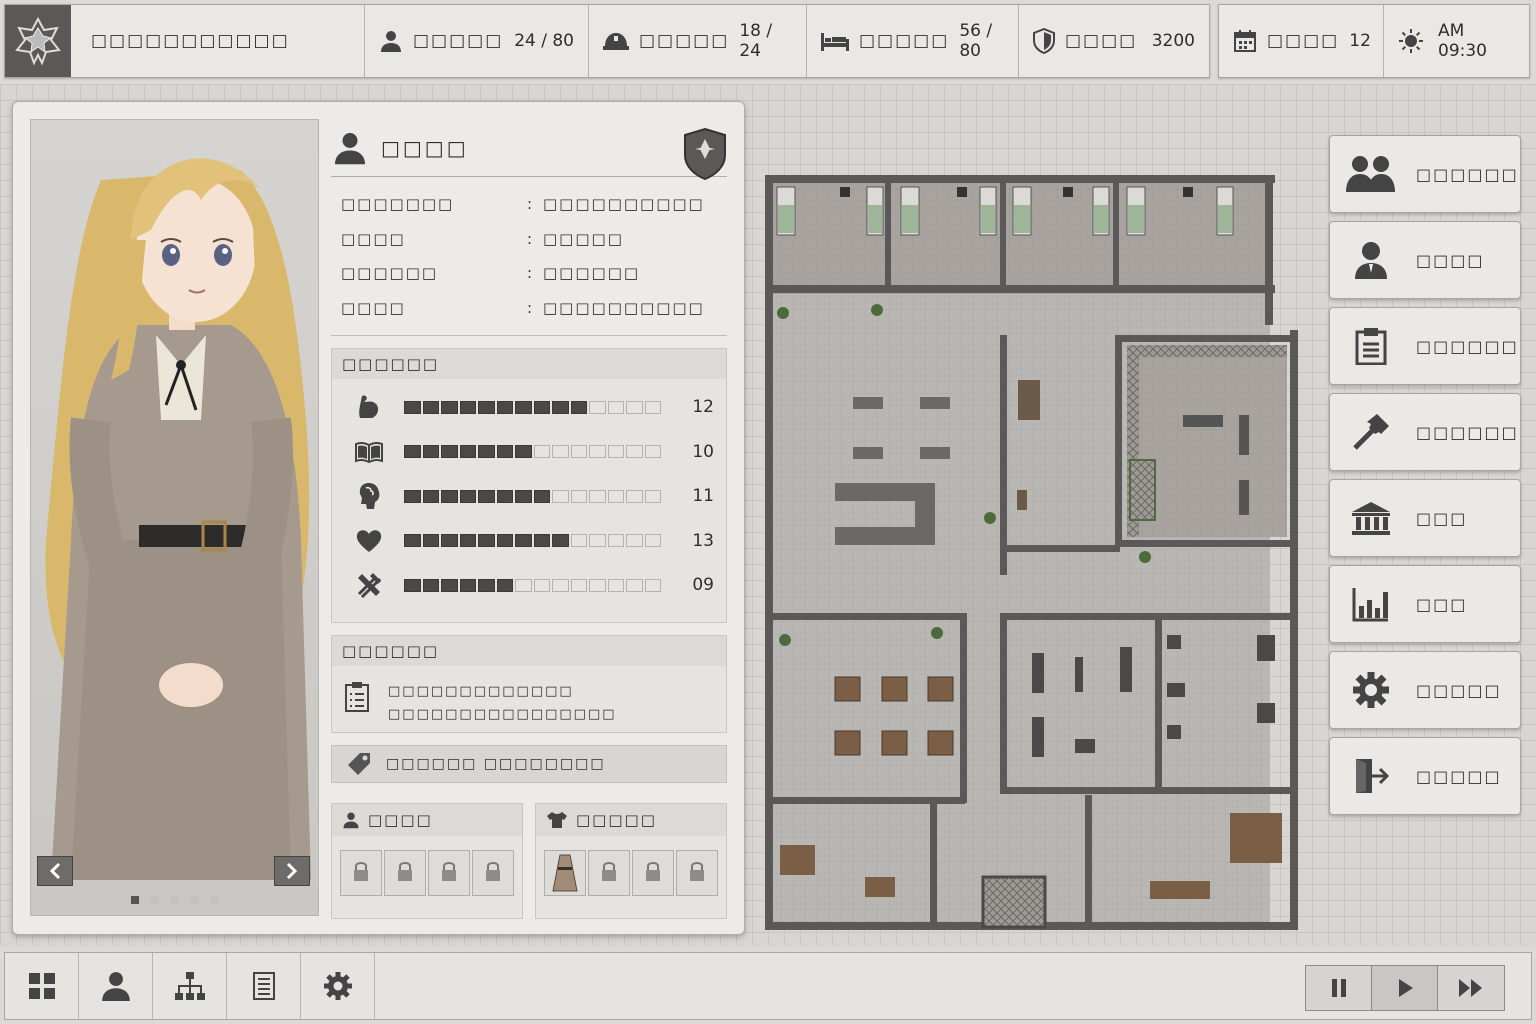 The width and height of the screenshot is (1536, 1024). What do you see at coordinates (178, 519) in the screenshot?
I see `character-illustration` at bounding box center [178, 519].